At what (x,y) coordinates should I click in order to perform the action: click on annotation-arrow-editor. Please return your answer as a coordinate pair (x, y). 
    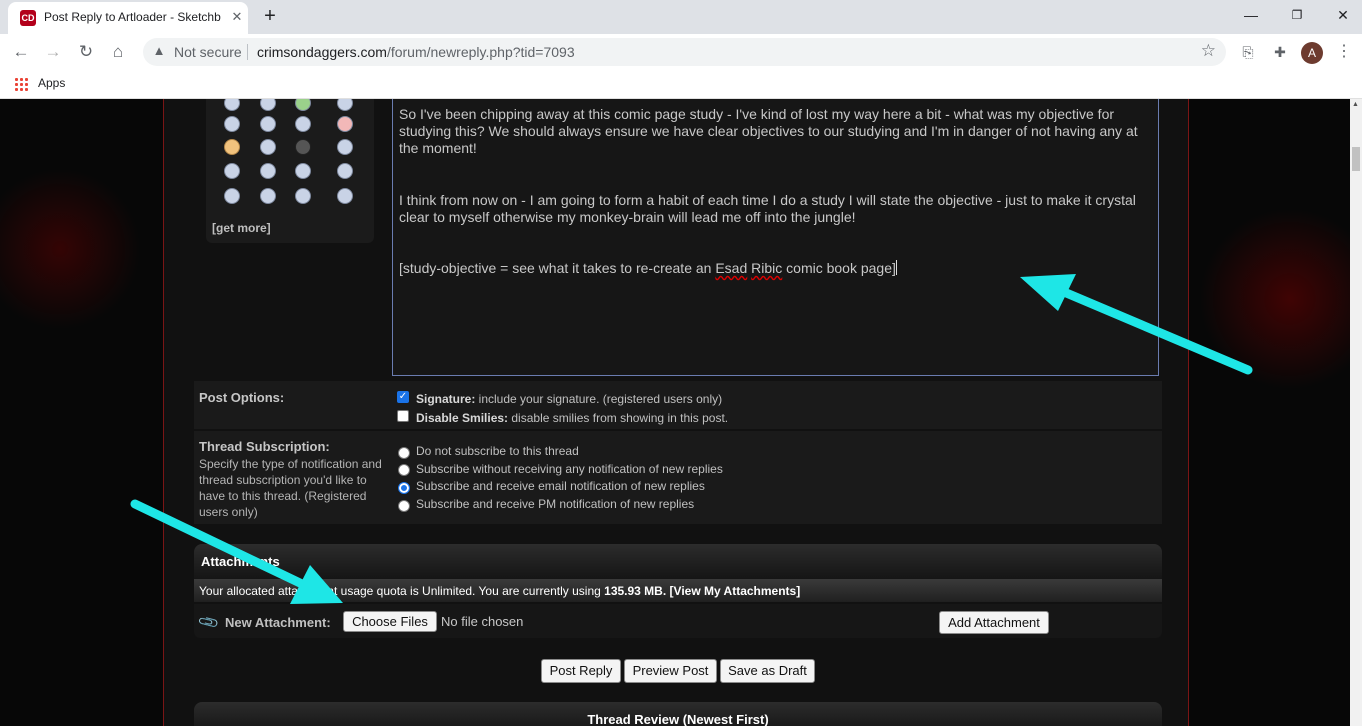
    Looking at the image, I should click on (1136, 324).